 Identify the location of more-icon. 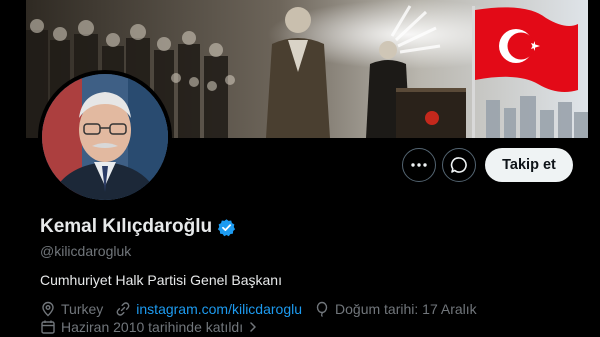
(419, 165).